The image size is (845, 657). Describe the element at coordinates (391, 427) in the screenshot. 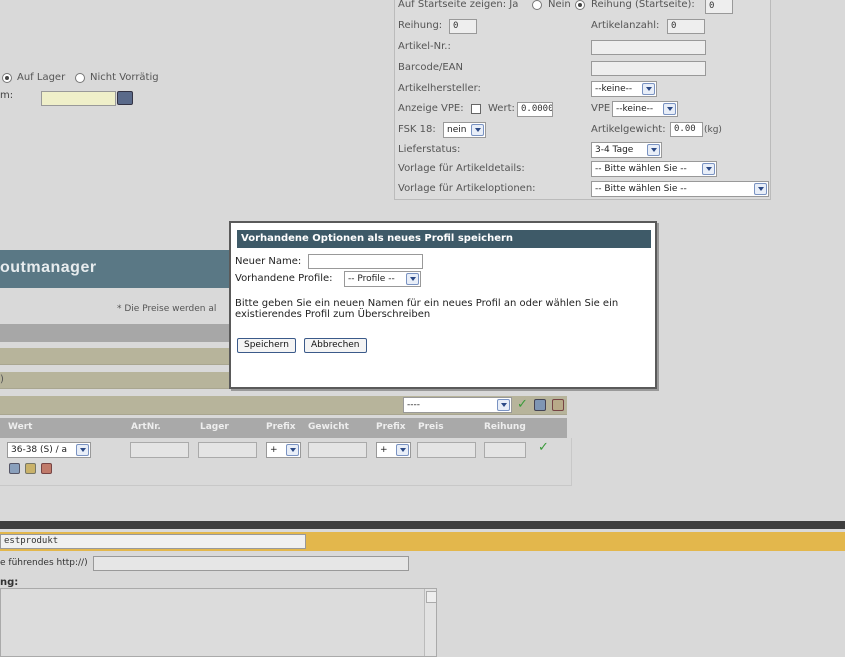

I see `header-prefix-2: Prefix` at that location.